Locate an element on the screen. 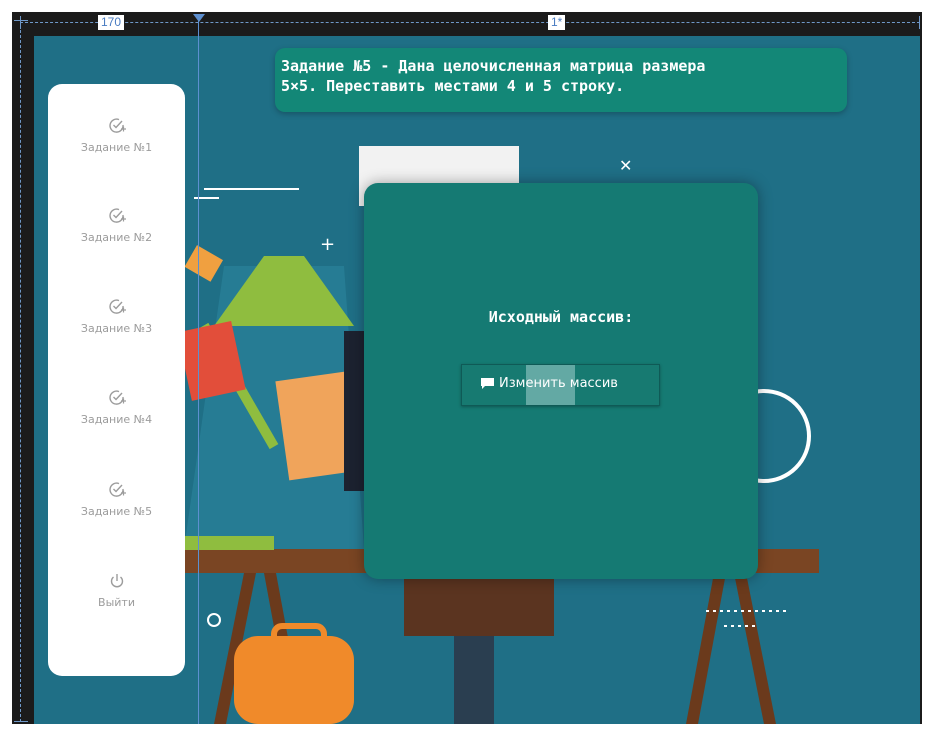 The image size is (926, 731). sidebar-item-task-3: Задание №3 is located at coordinates (116, 316).